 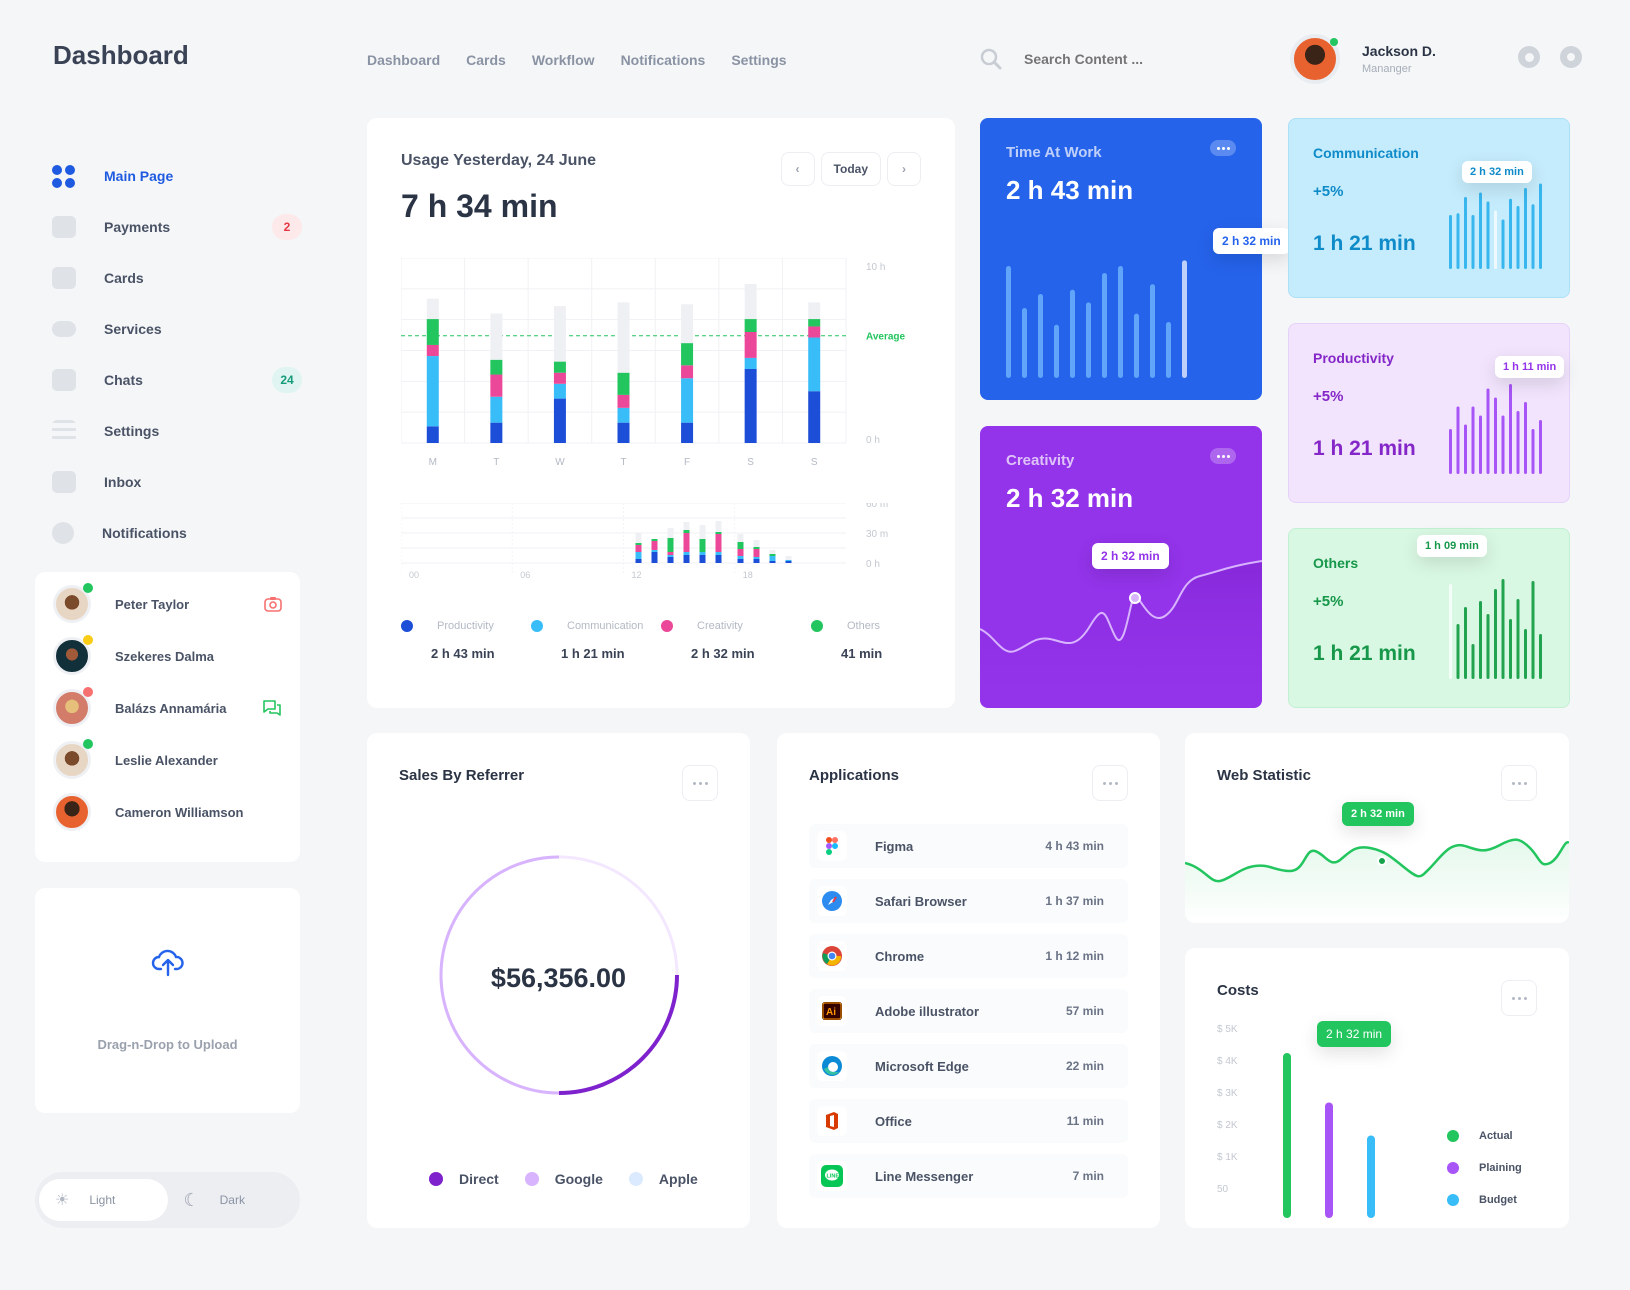 I want to click on sidebar-item-services: Services, so click(x=177, y=328).